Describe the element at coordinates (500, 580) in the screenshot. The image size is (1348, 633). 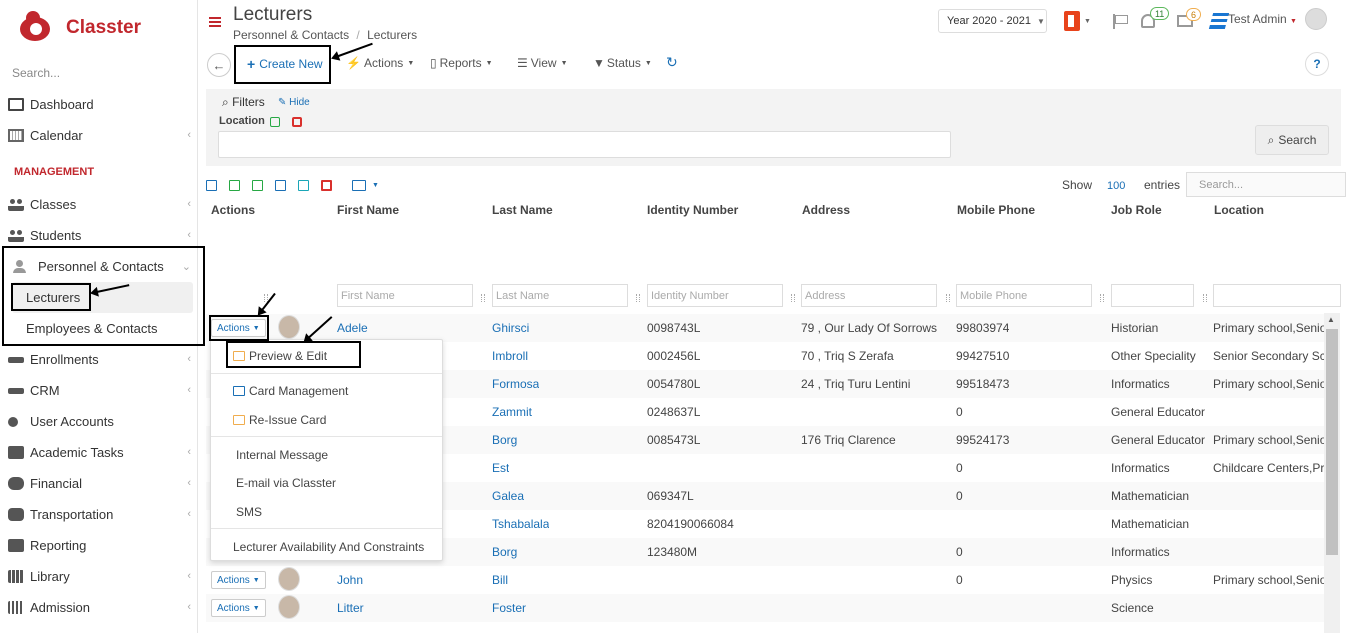
I see `cell-last-name: Bill` at that location.